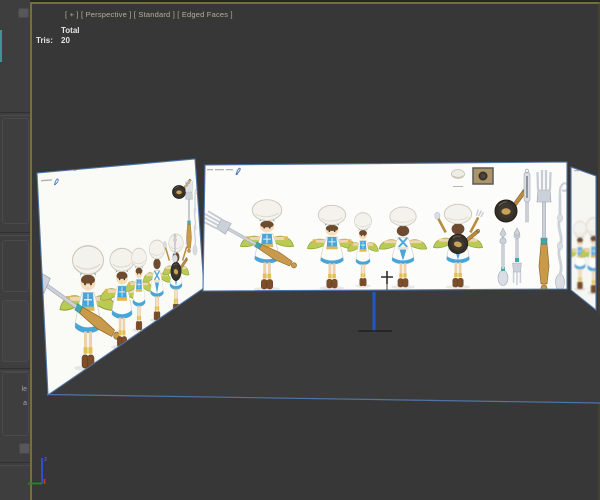 This screenshot has width=600, height=500. I want to click on right-reference-plane, so click(584, 238).